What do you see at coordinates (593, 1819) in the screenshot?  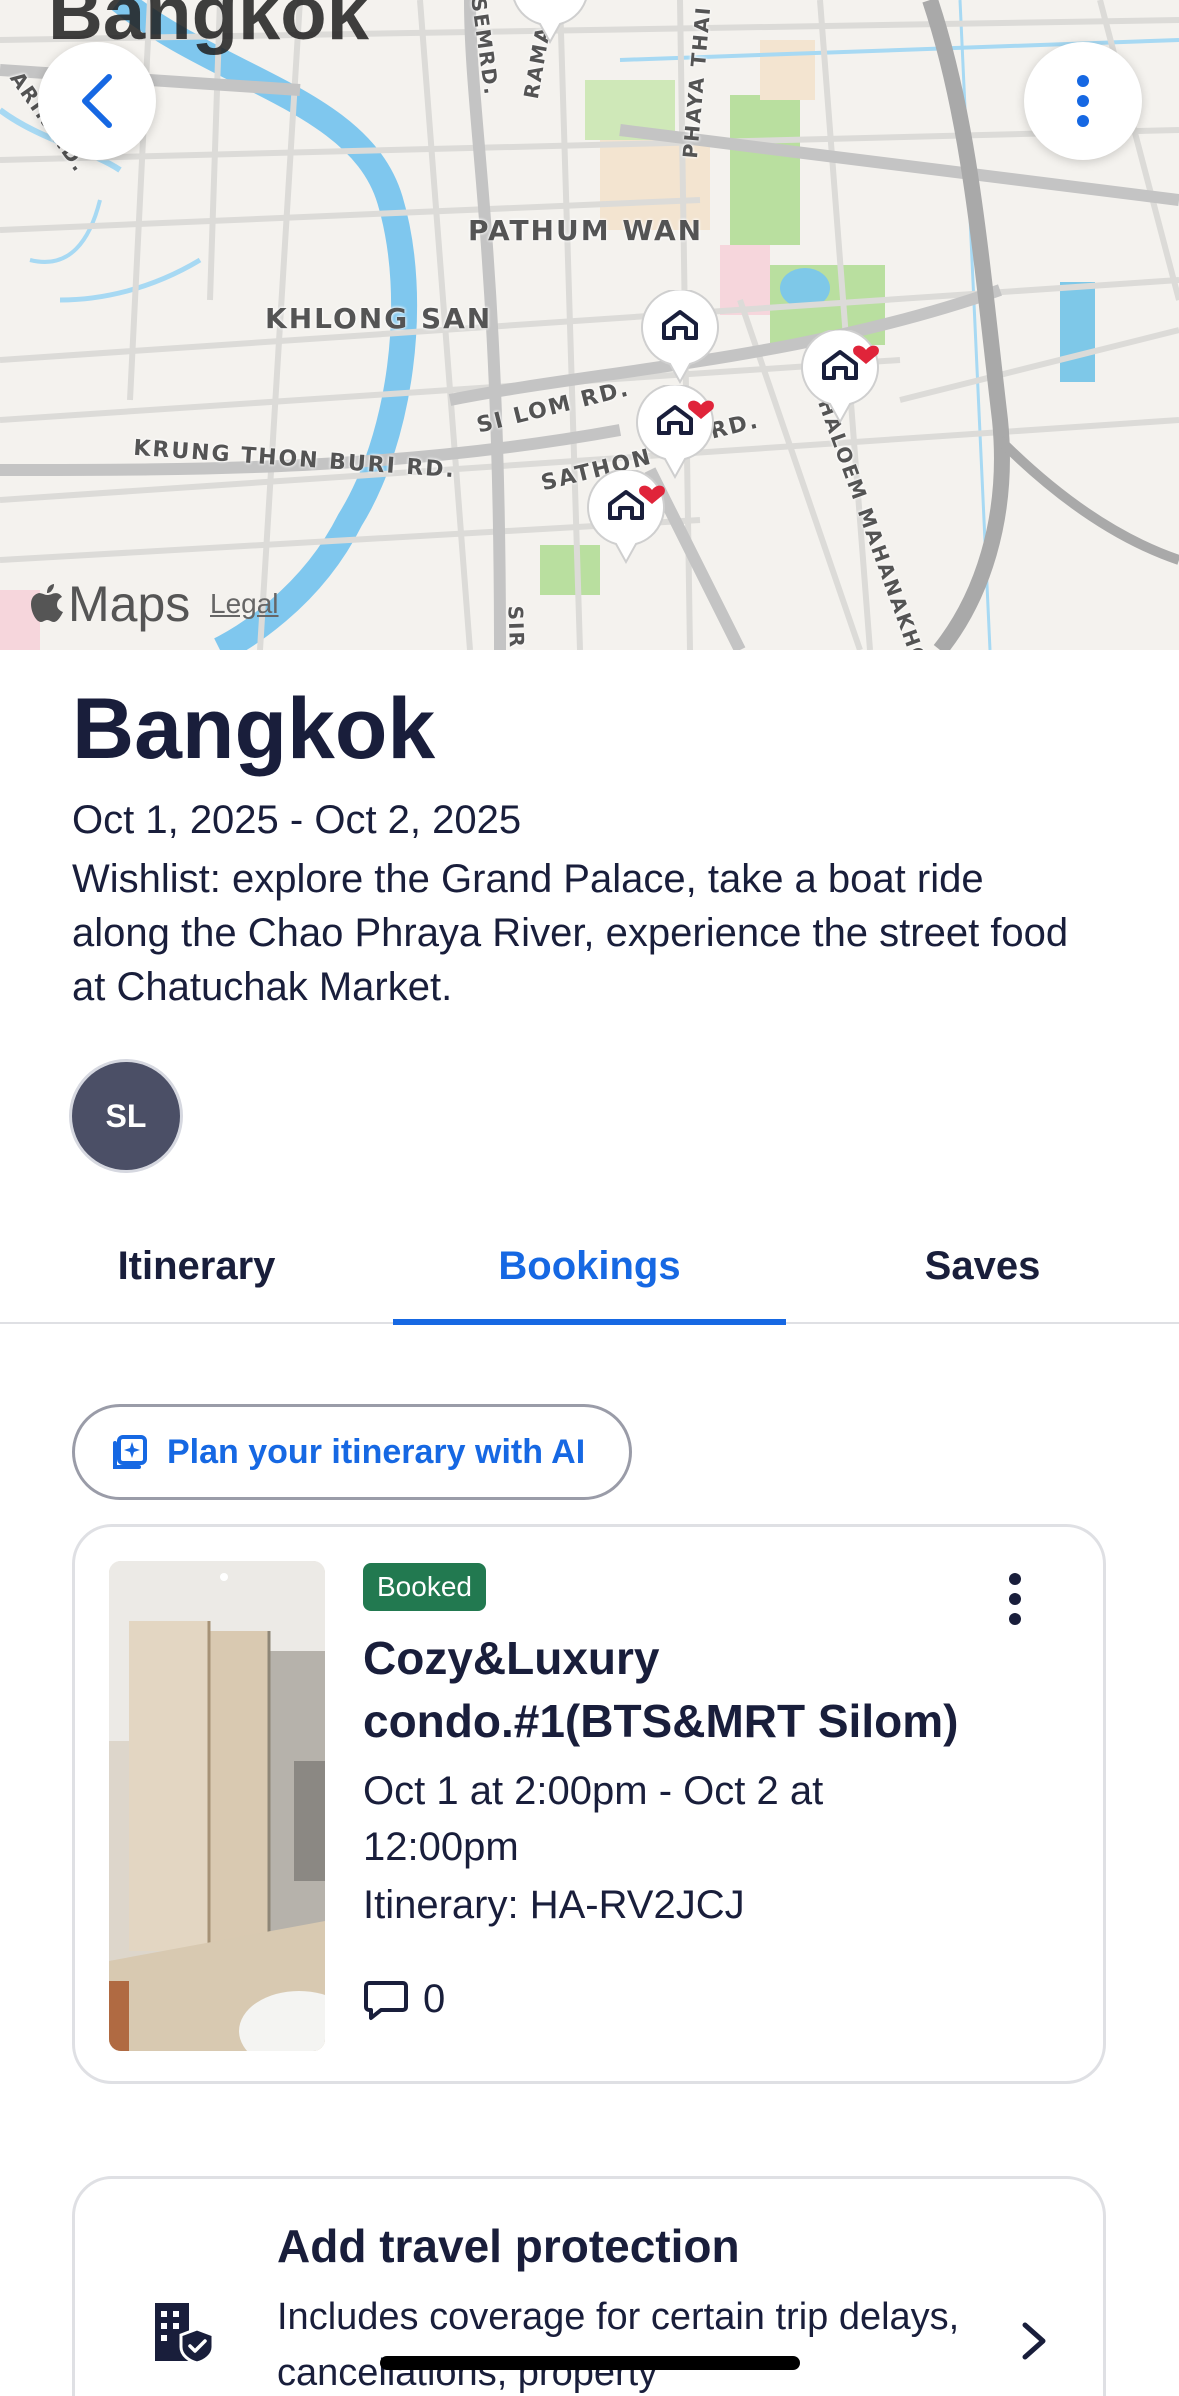 I see `booking-stay-dates: Oct 1 at 2:00pm - Oct 2 at 12:00pm` at bounding box center [593, 1819].